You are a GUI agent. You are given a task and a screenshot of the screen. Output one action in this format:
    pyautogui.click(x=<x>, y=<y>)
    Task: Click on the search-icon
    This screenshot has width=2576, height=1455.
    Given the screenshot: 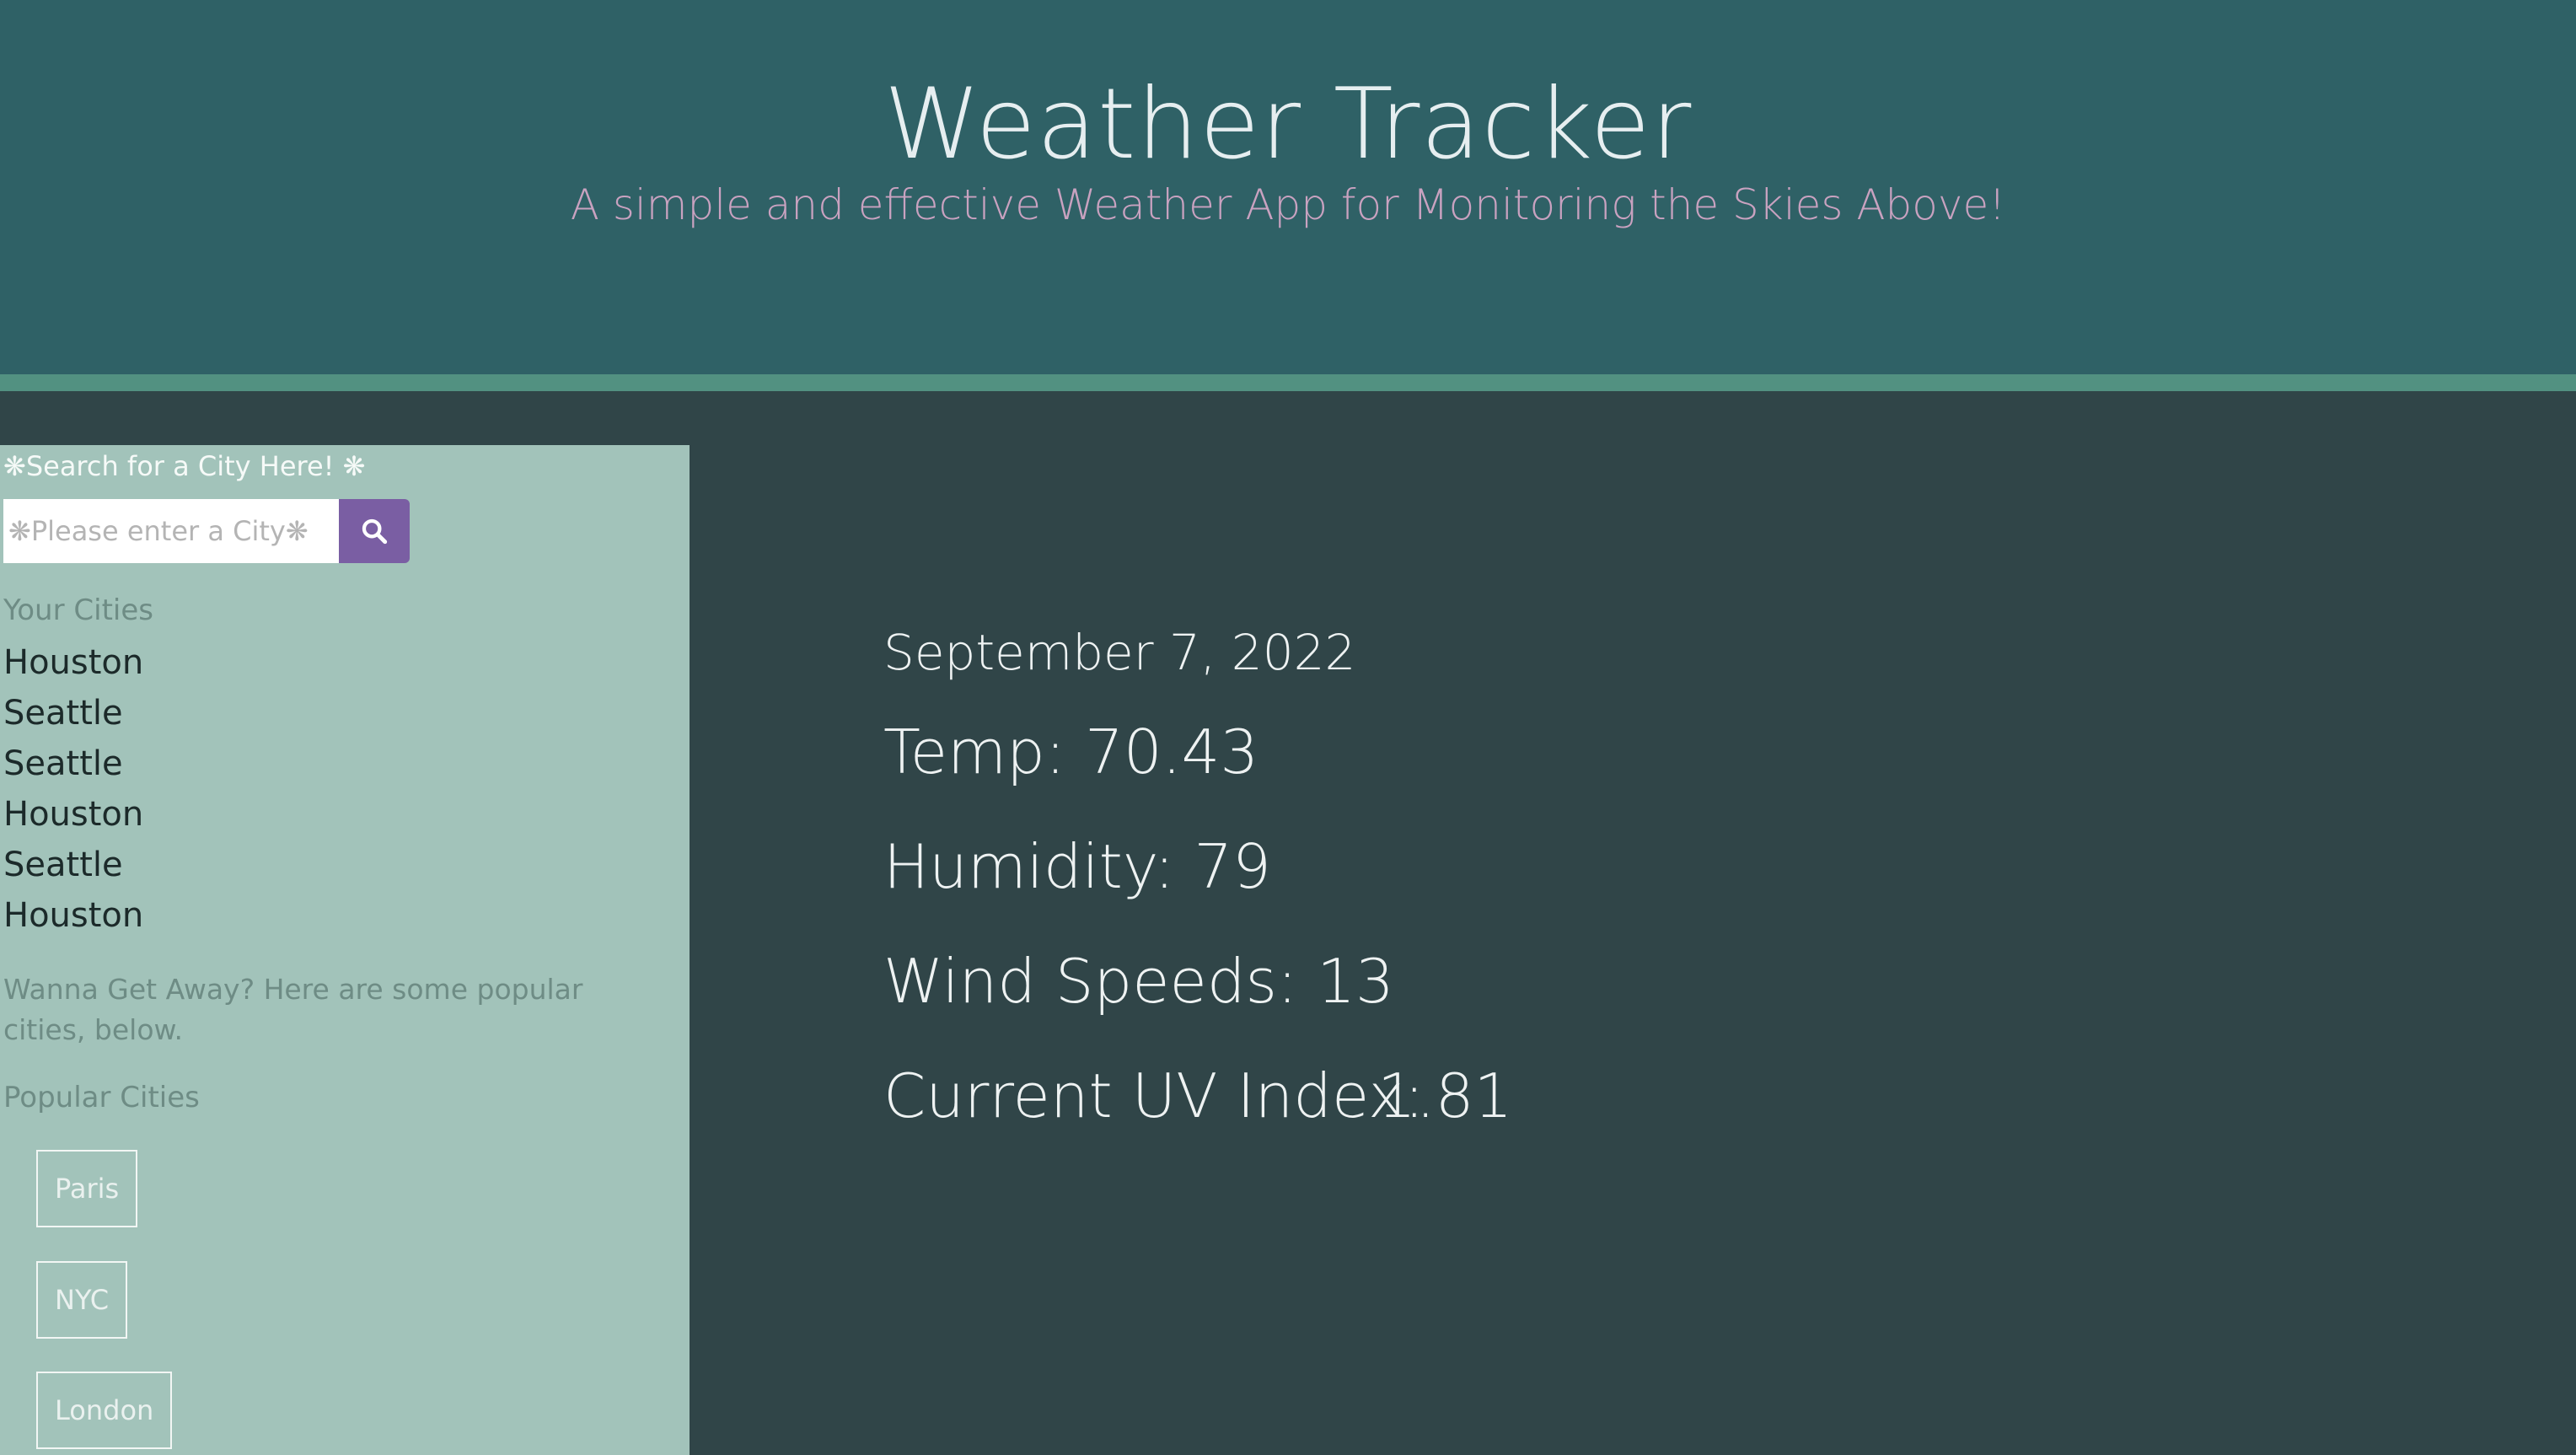 What is the action you would take?
    pyautogui.click(x=374, y=531)
    